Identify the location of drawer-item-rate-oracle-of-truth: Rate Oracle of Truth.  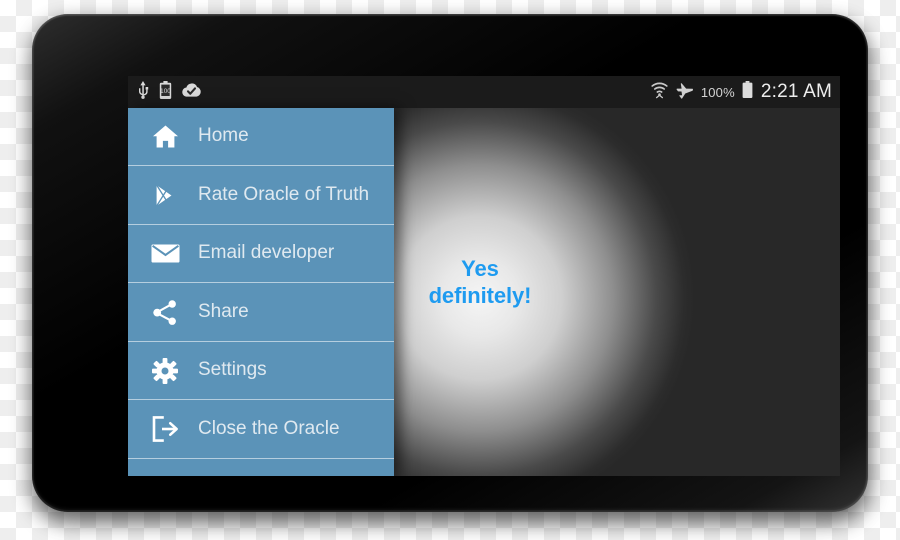
(261, 195).